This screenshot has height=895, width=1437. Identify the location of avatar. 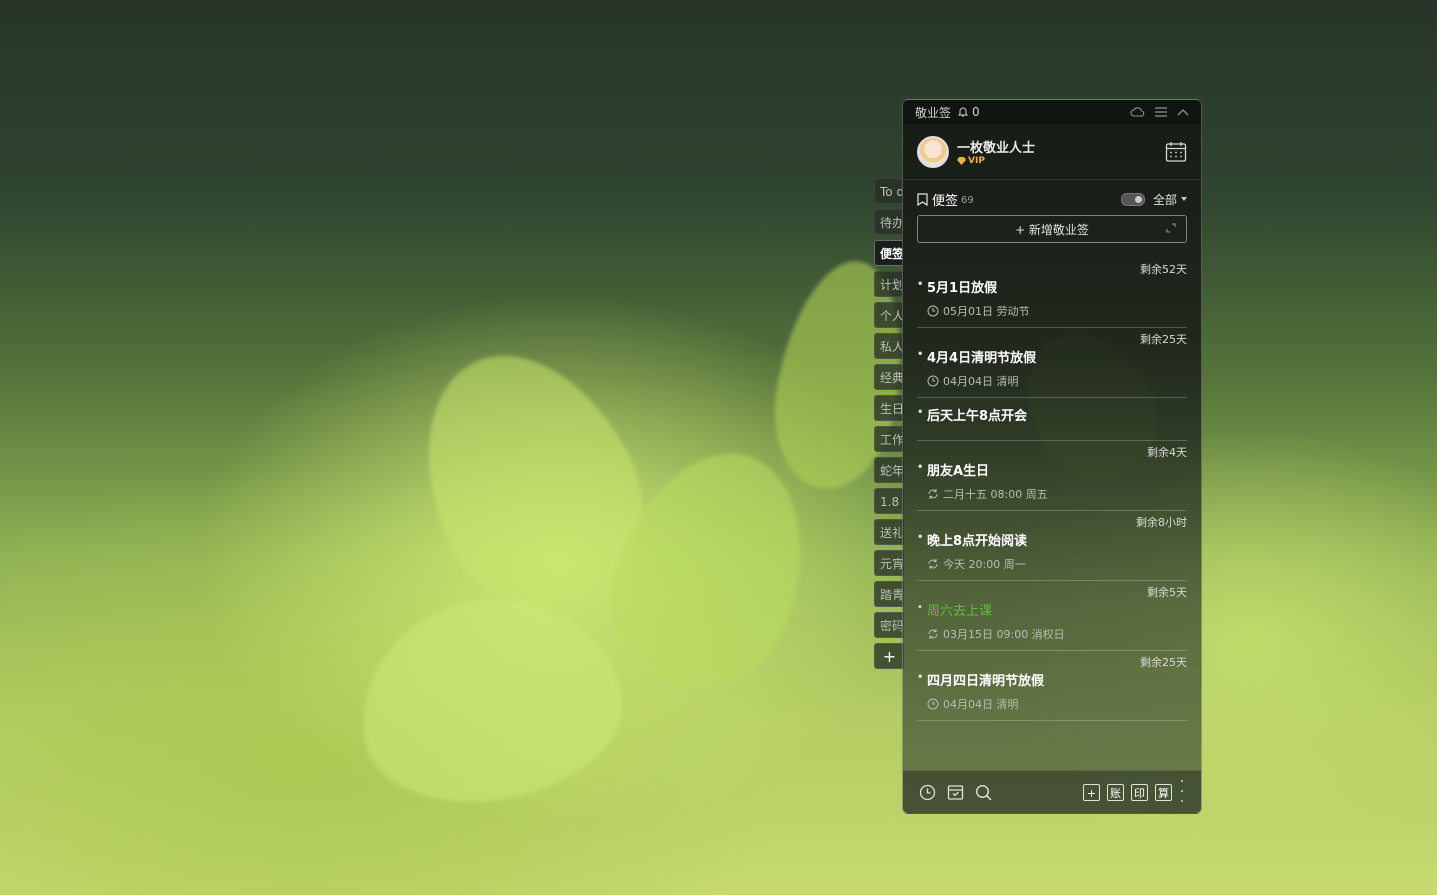
(933, 151).